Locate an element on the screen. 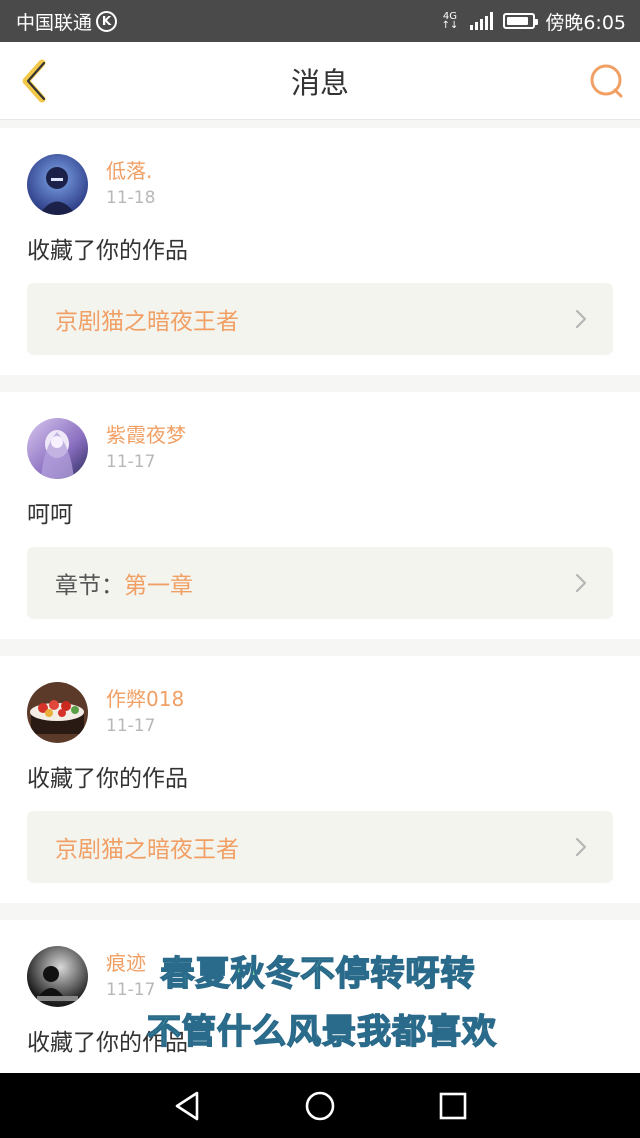 The image size is (640, 1138). nav-recents-button is located at coordinates (453, 1106).